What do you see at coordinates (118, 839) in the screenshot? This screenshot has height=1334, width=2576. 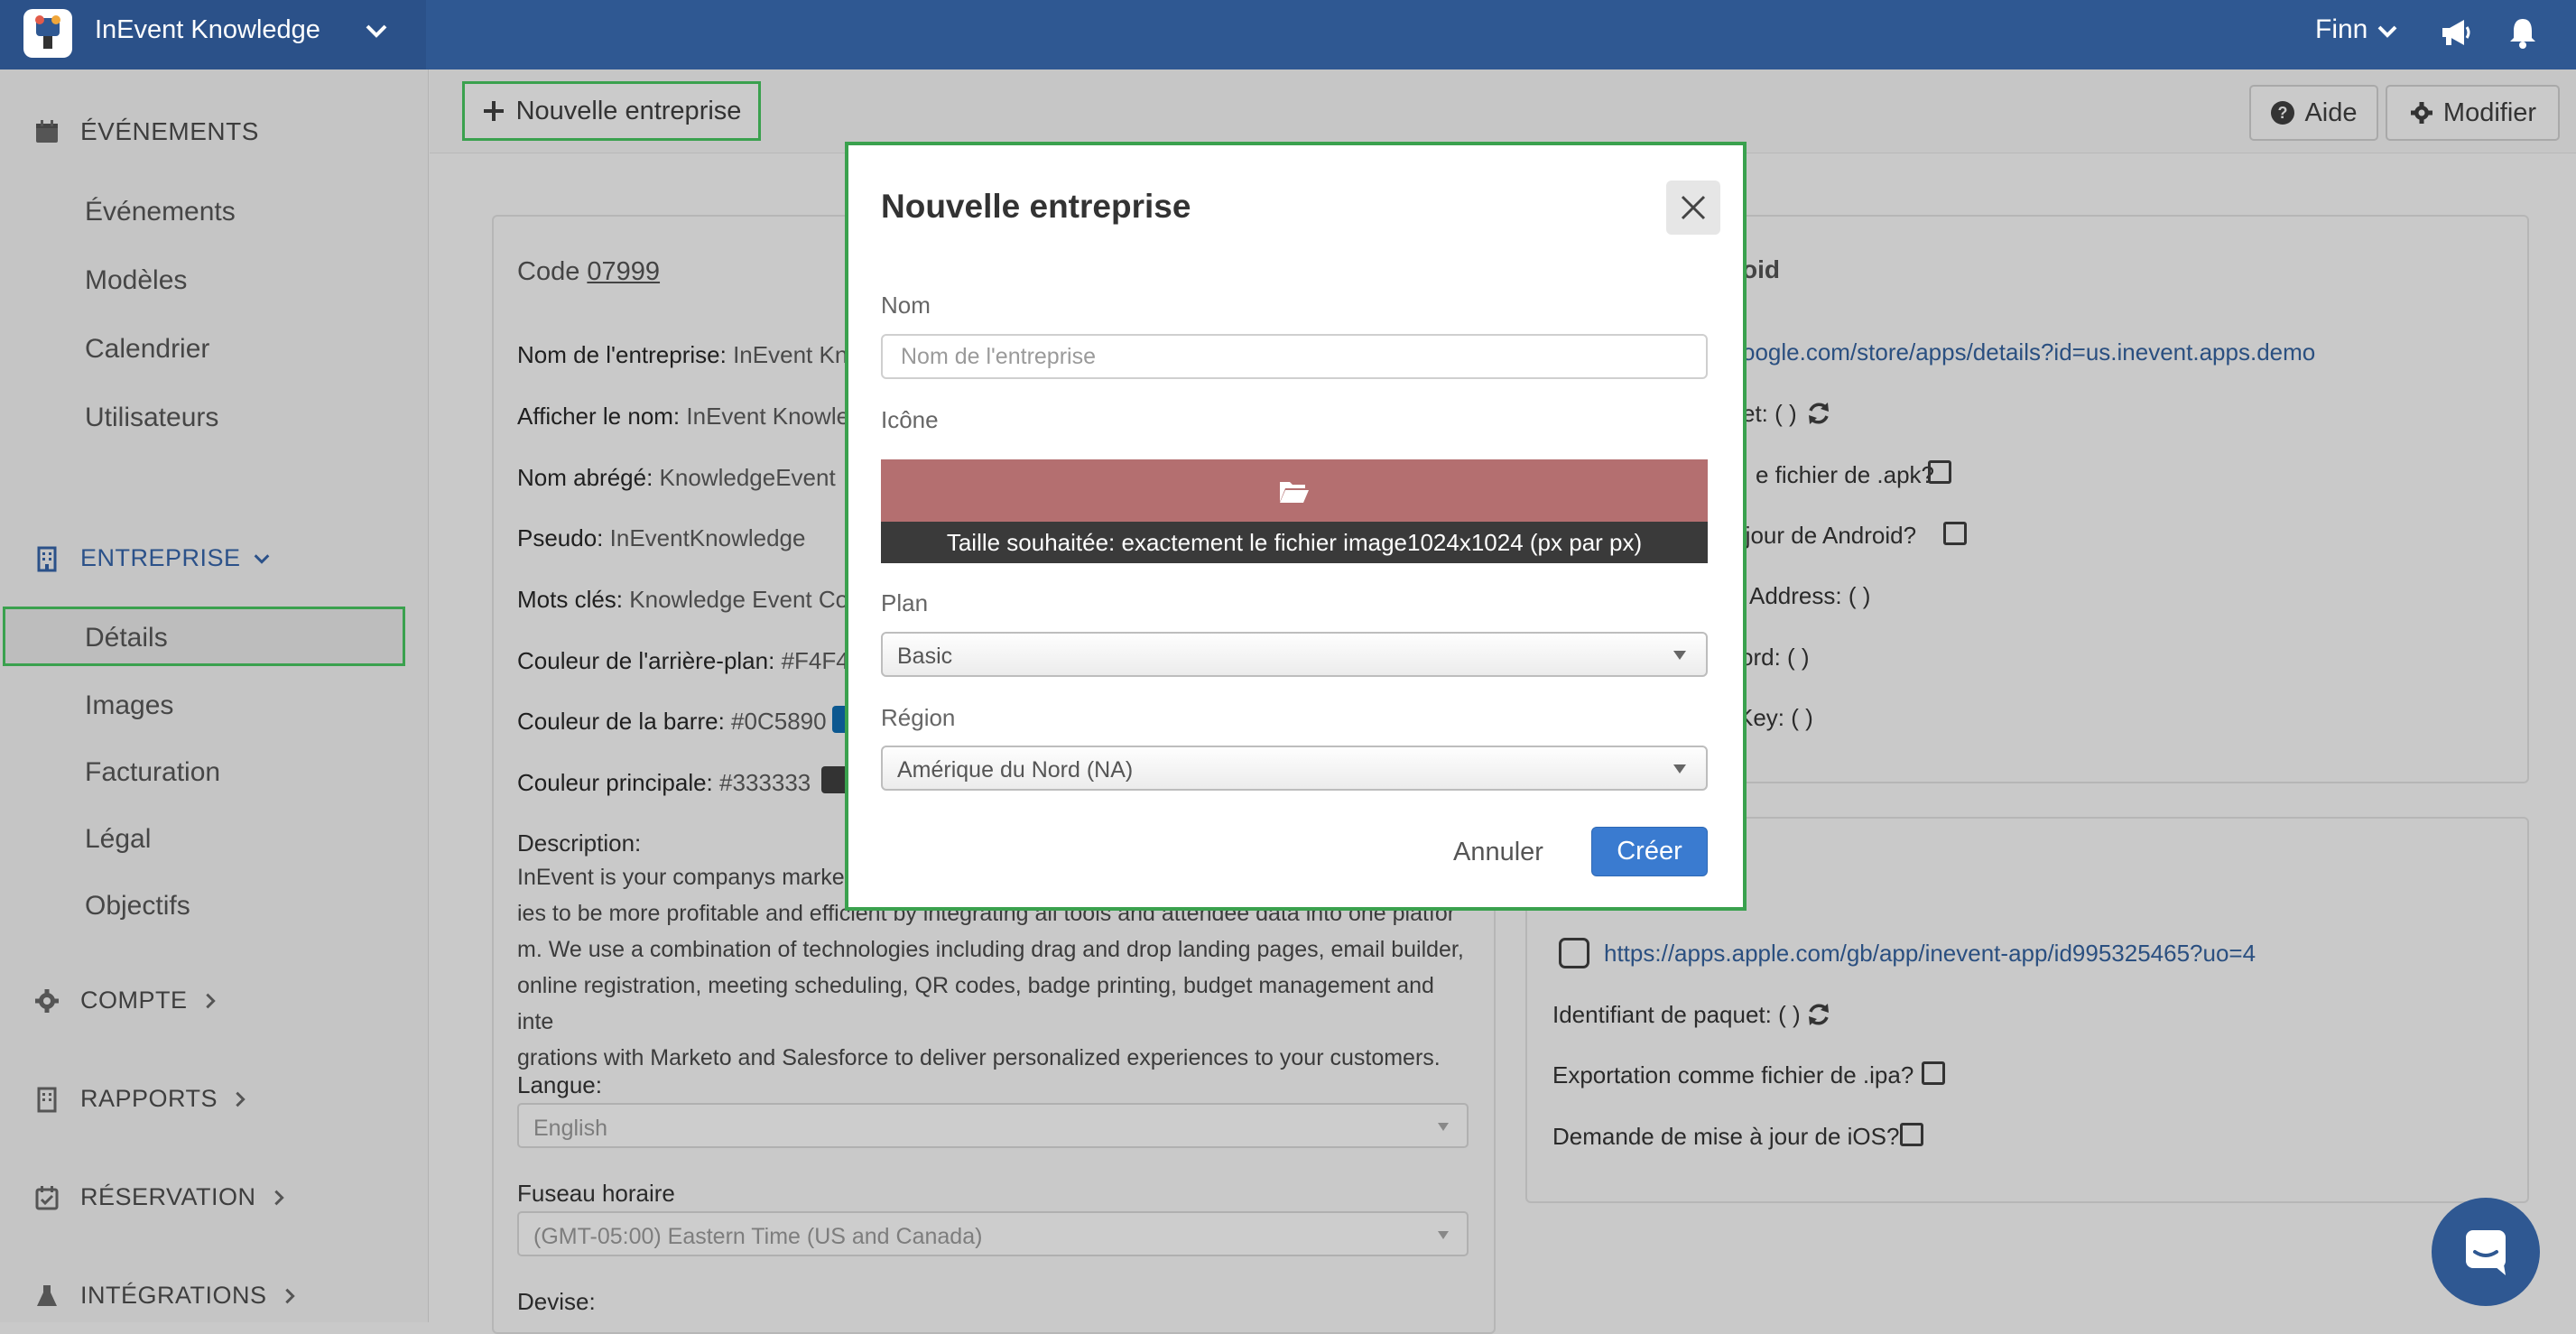 I see `sidebar-item-legal: Légal` at bounding box center [118, 839].